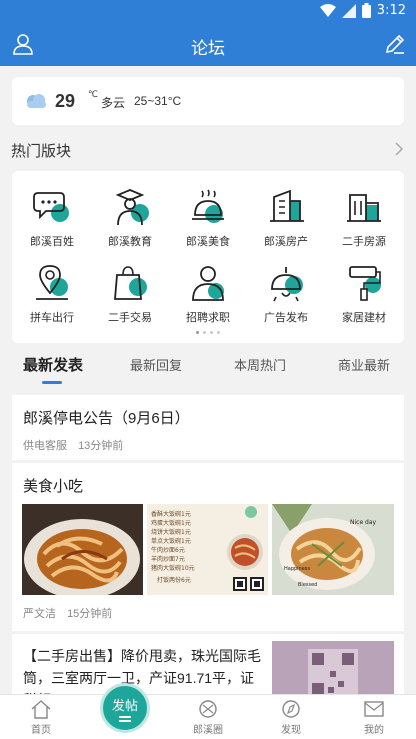  I want to click on post-image: Nice day Happiness Blessed, so click(333, 549).